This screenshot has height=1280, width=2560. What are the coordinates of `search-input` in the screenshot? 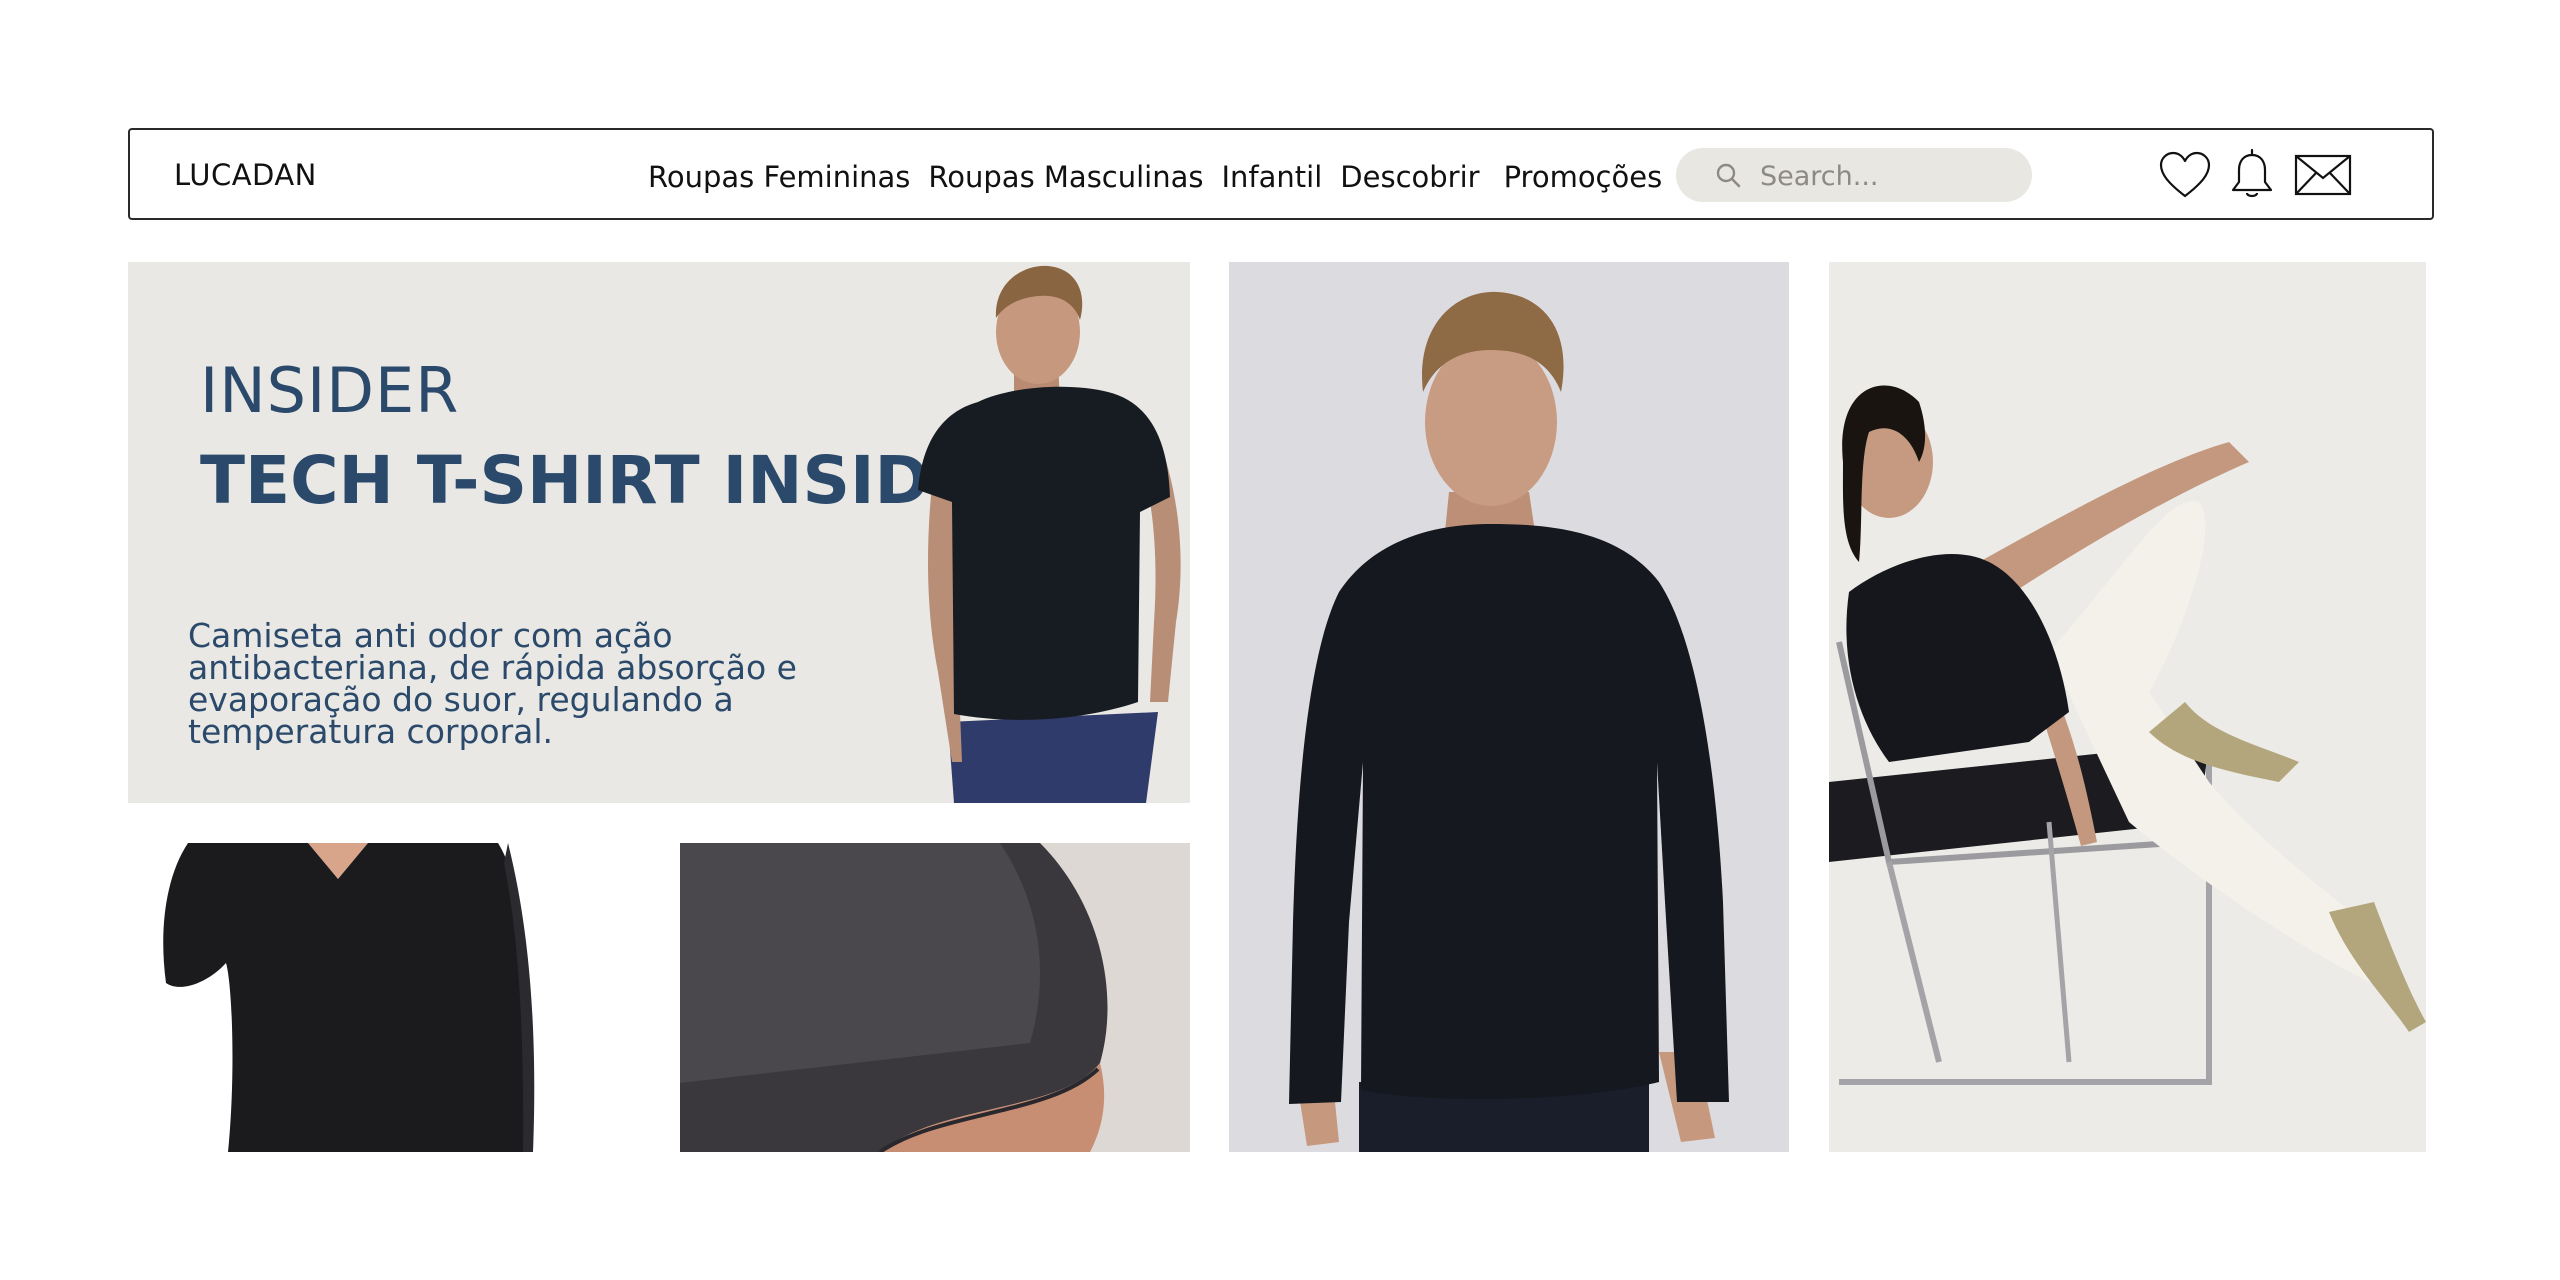 It's located at (1885, 176).